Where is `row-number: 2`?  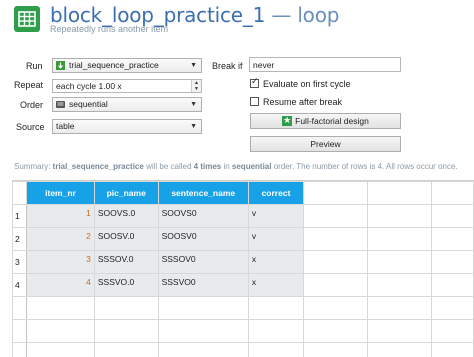 row-number: 2 is located at coordinates (20, 239).